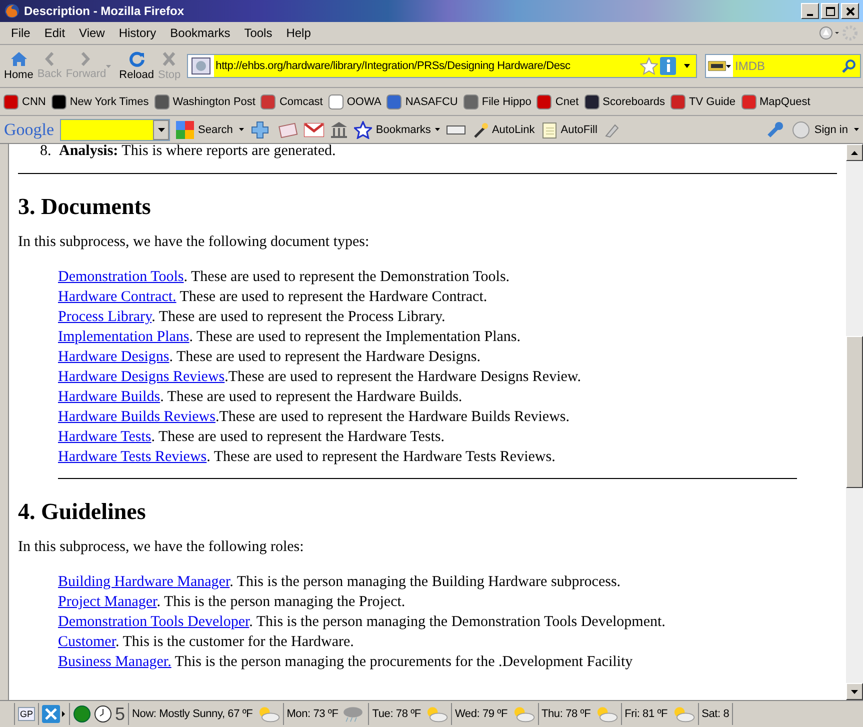 The width and height of the screenshot is (863, 727). What do you see at coordinates (105, 317) in the screenshot?
I see `document-link: Process Library` at bounding box center [105, 317].